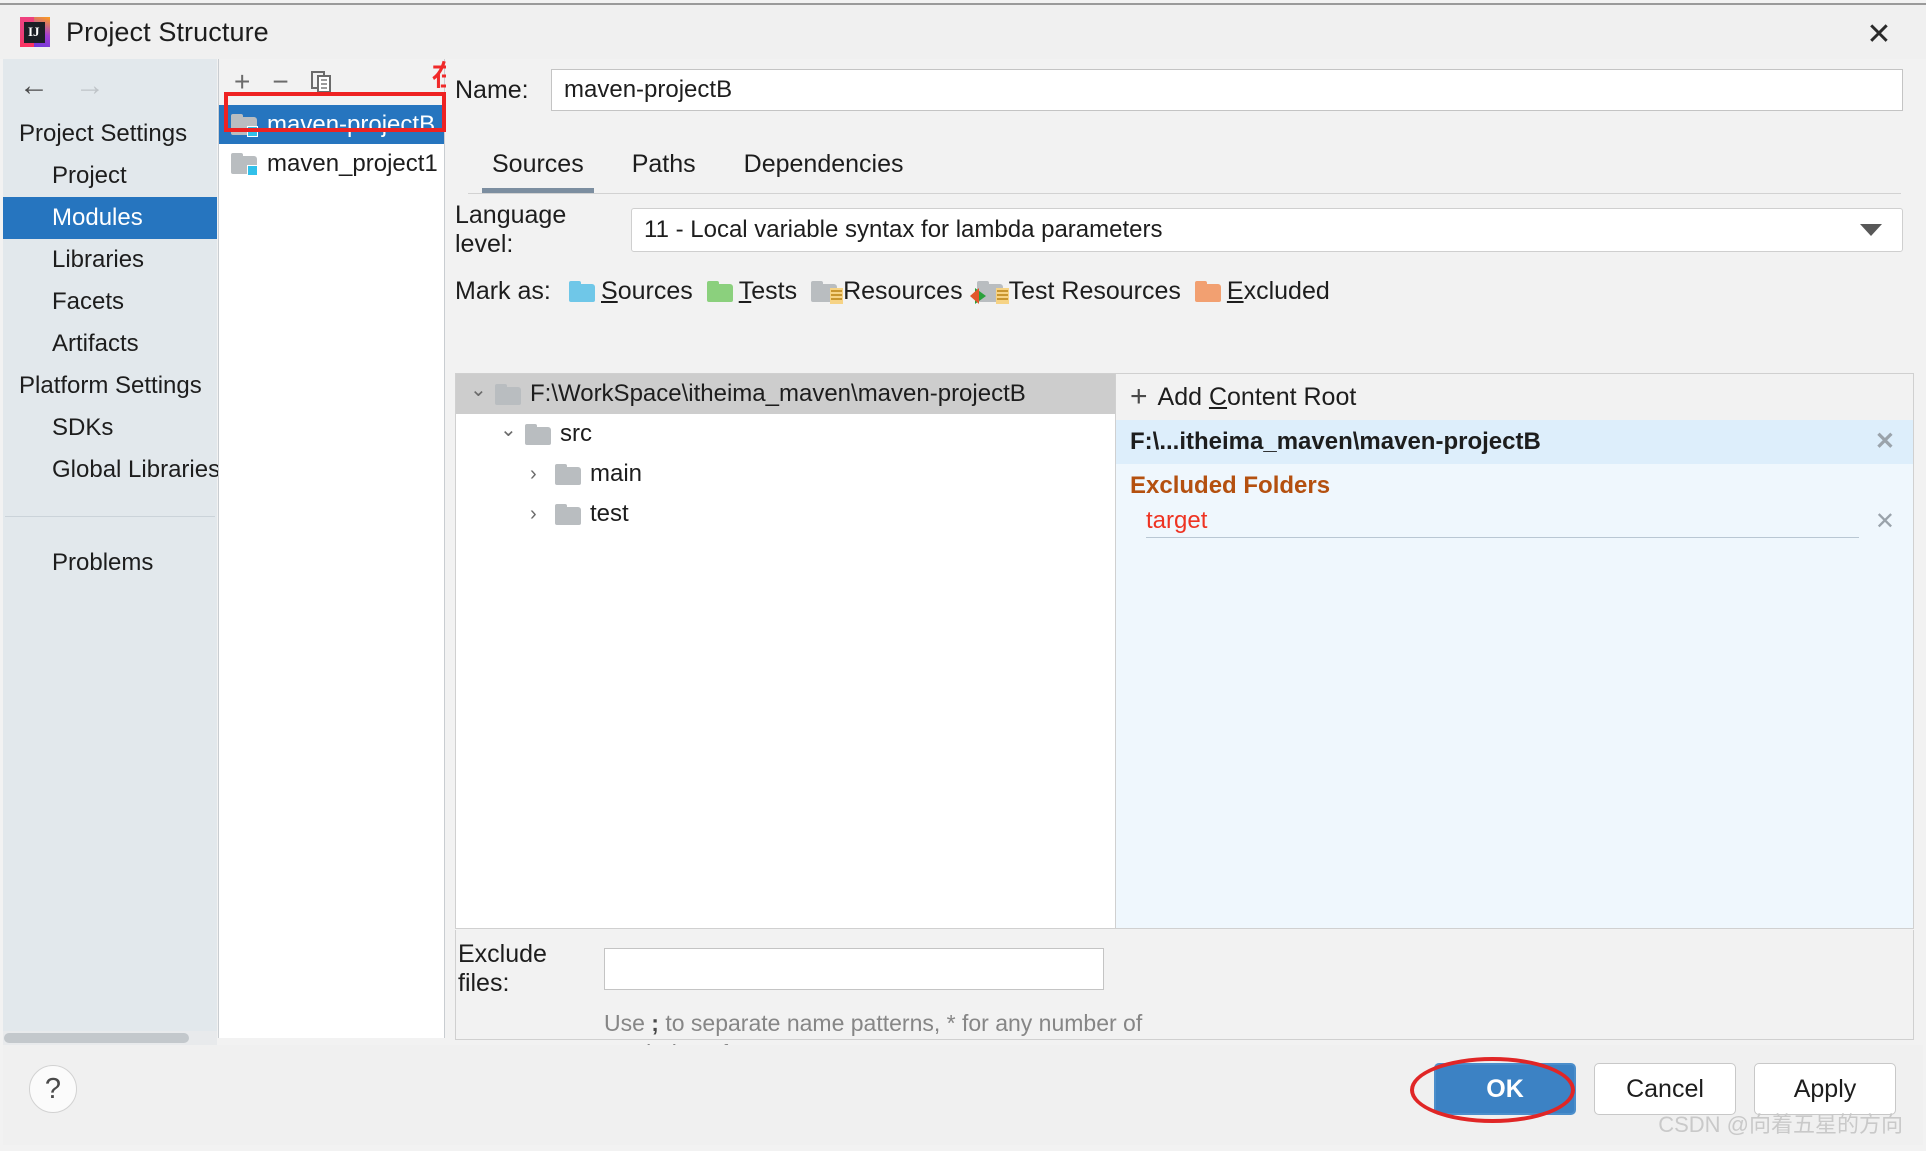 The height and width of the screenshot is (1151, 1926). I want to click on excluded-folder-row: target ✕, so click(1514, 522).